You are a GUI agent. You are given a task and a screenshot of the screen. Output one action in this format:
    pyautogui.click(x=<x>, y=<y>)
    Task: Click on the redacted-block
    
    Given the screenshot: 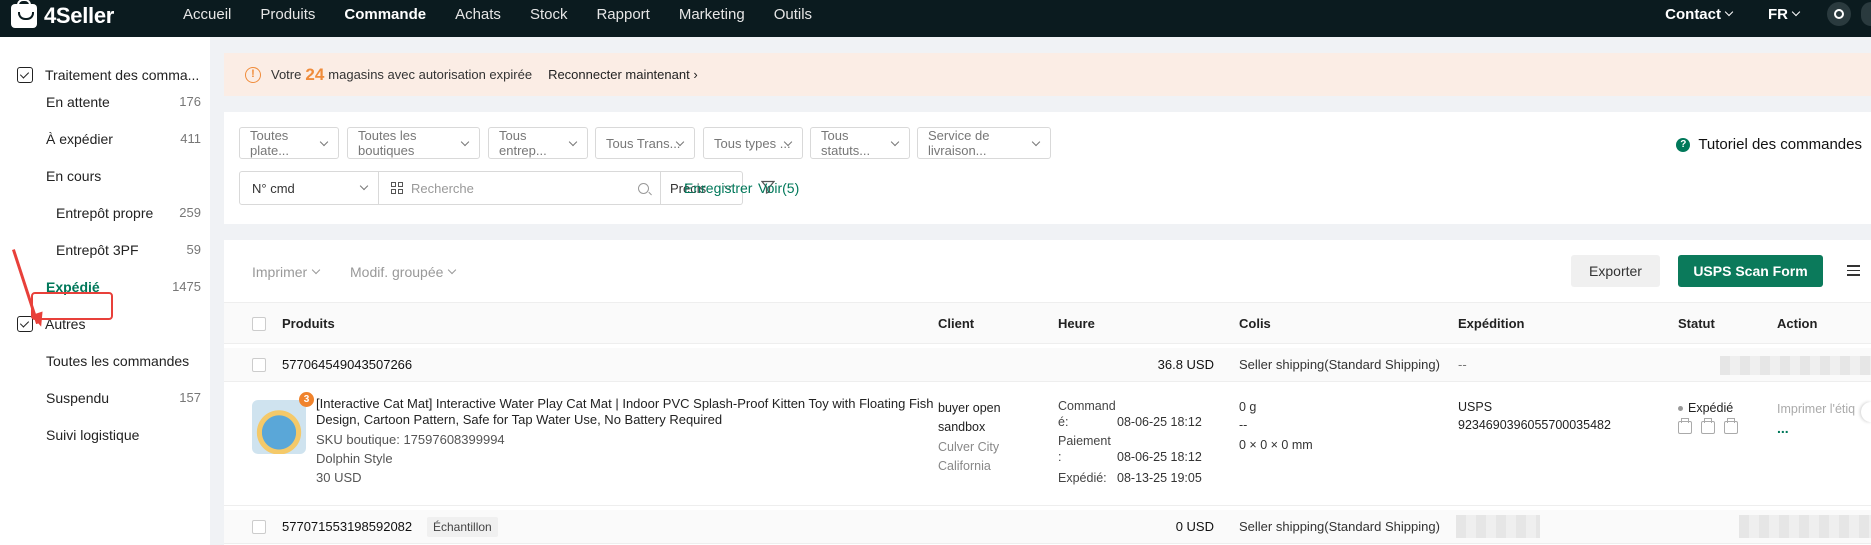 What is the action you would take?
    pyautogui.click(x=1498, y=526)
    